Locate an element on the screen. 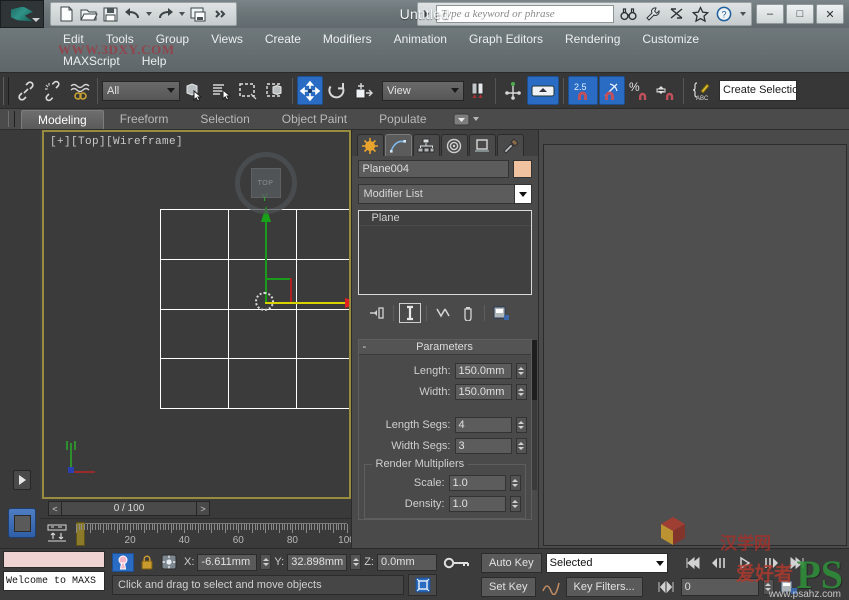  ribbon-tab-populate: Populate is located at coordinates (402, 119).